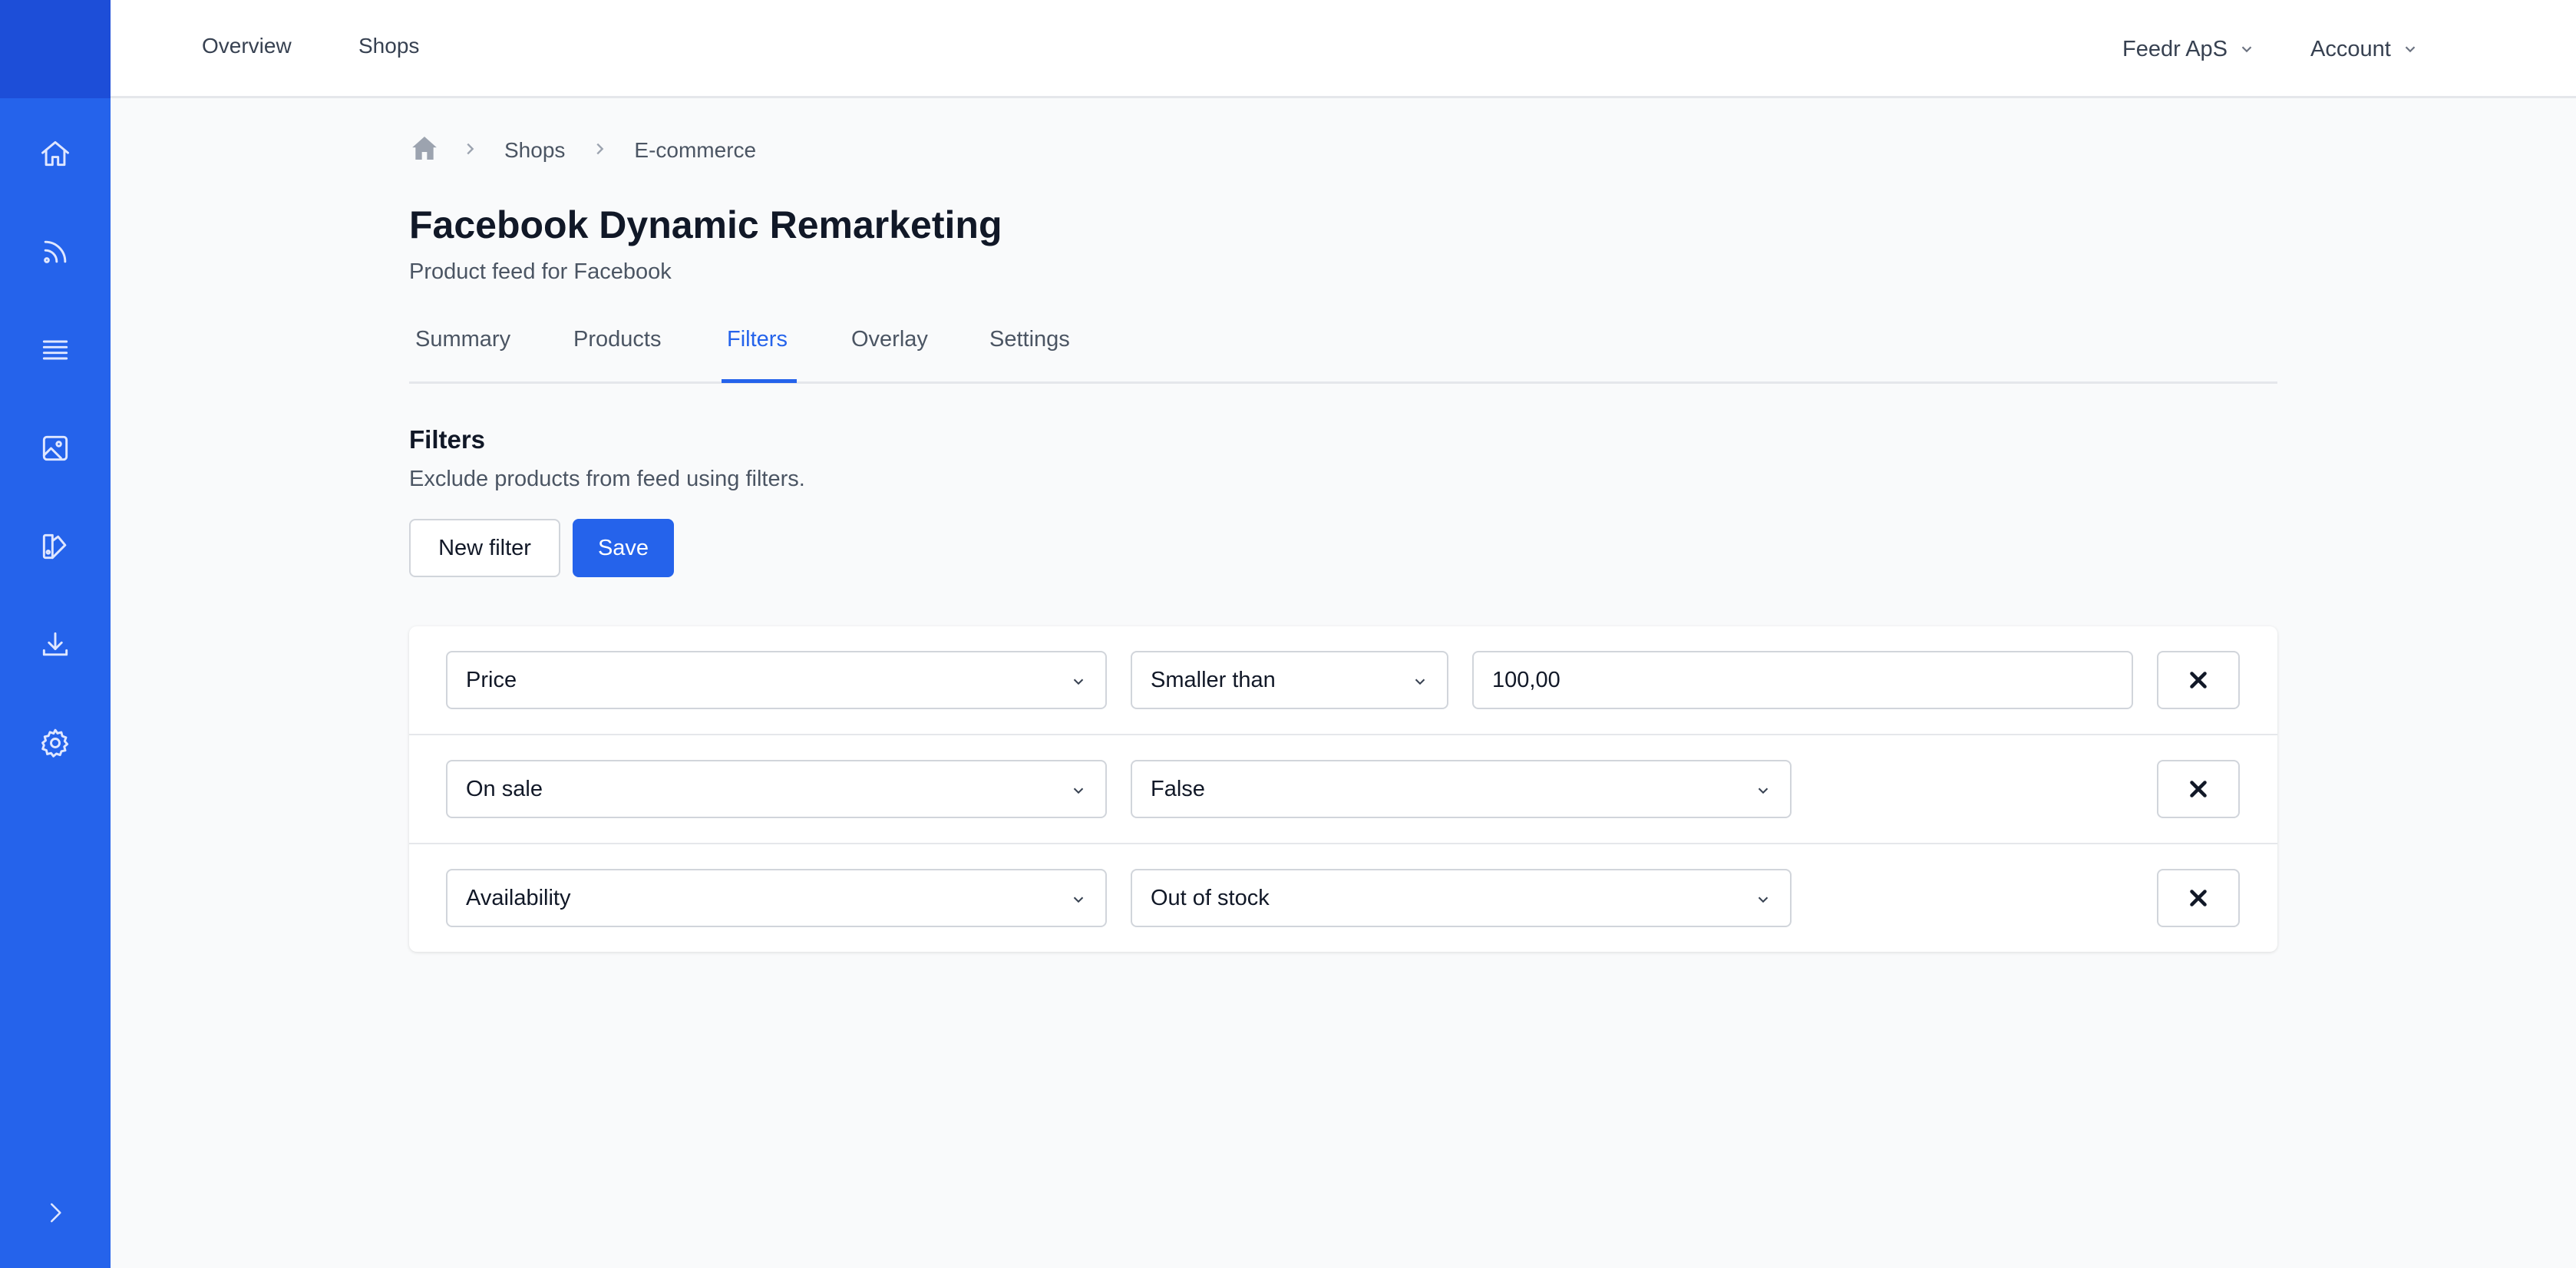 The height and width of the screenshot is (1268, 2576). I want to click on download-icon, so click(55, 644).